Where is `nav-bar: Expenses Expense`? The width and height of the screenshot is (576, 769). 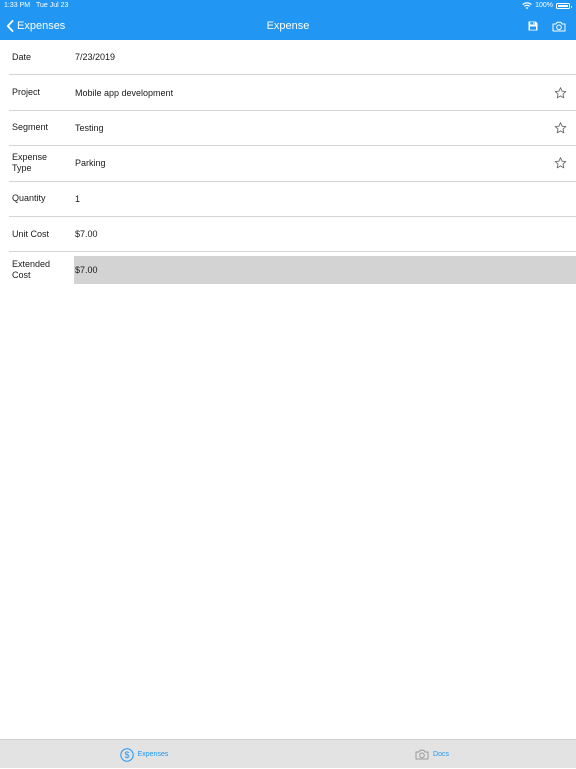
nav-bar: Expenses Expense is located at coordinates (288, 26).